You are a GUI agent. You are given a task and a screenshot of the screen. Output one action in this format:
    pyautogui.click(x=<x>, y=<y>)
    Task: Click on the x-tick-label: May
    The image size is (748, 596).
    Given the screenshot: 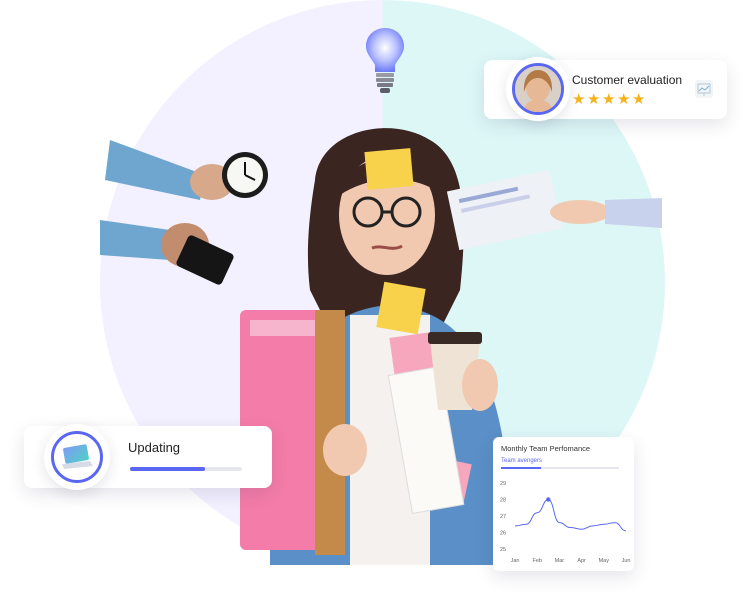 What is the action you would take?
    pyautogui.click(x=604, y=561)
    